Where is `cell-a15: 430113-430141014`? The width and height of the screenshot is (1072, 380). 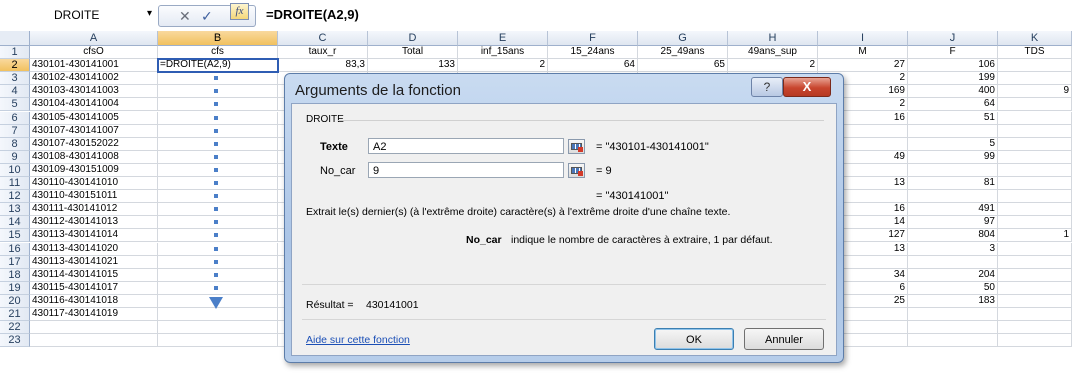 cell-a15: 430113-430141014 is located at coordinates (94, 236).